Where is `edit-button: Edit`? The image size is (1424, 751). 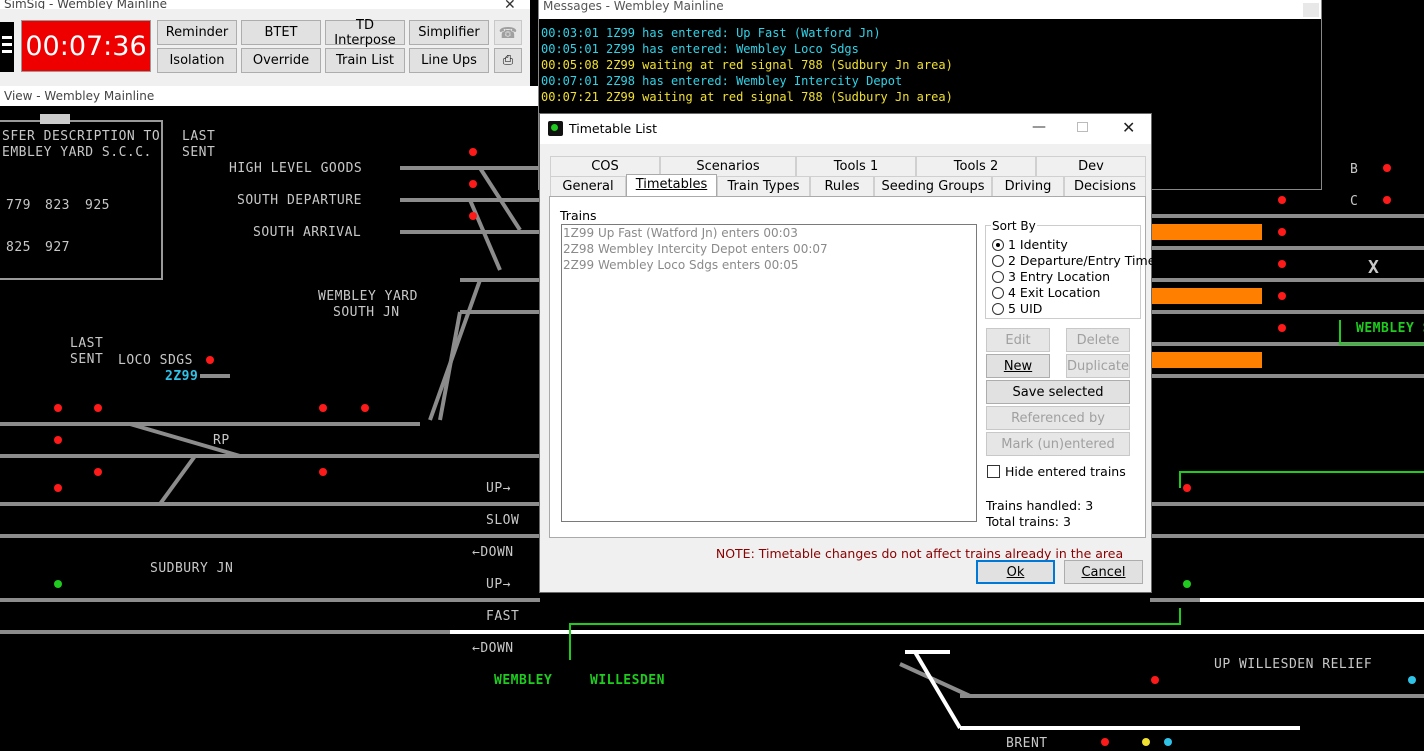 edit-button: Edit is located at coordinates (1018, 340).